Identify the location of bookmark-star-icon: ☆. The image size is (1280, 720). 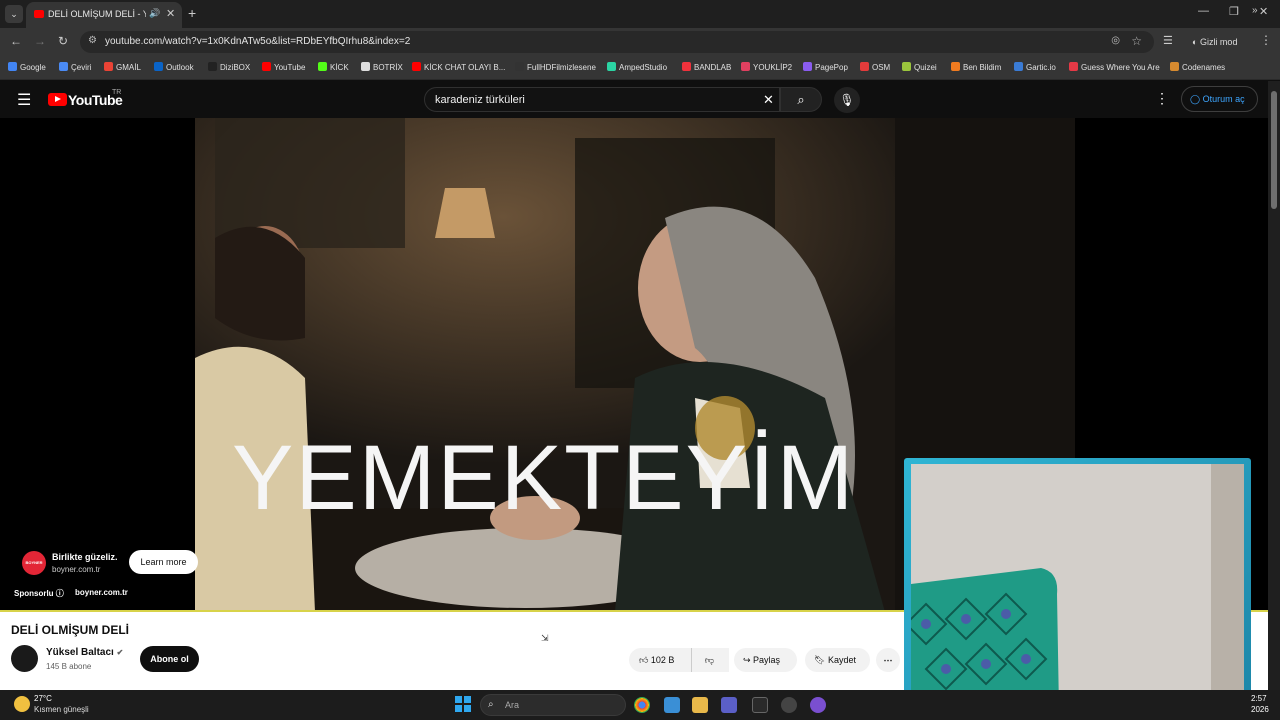
(1136, 41).